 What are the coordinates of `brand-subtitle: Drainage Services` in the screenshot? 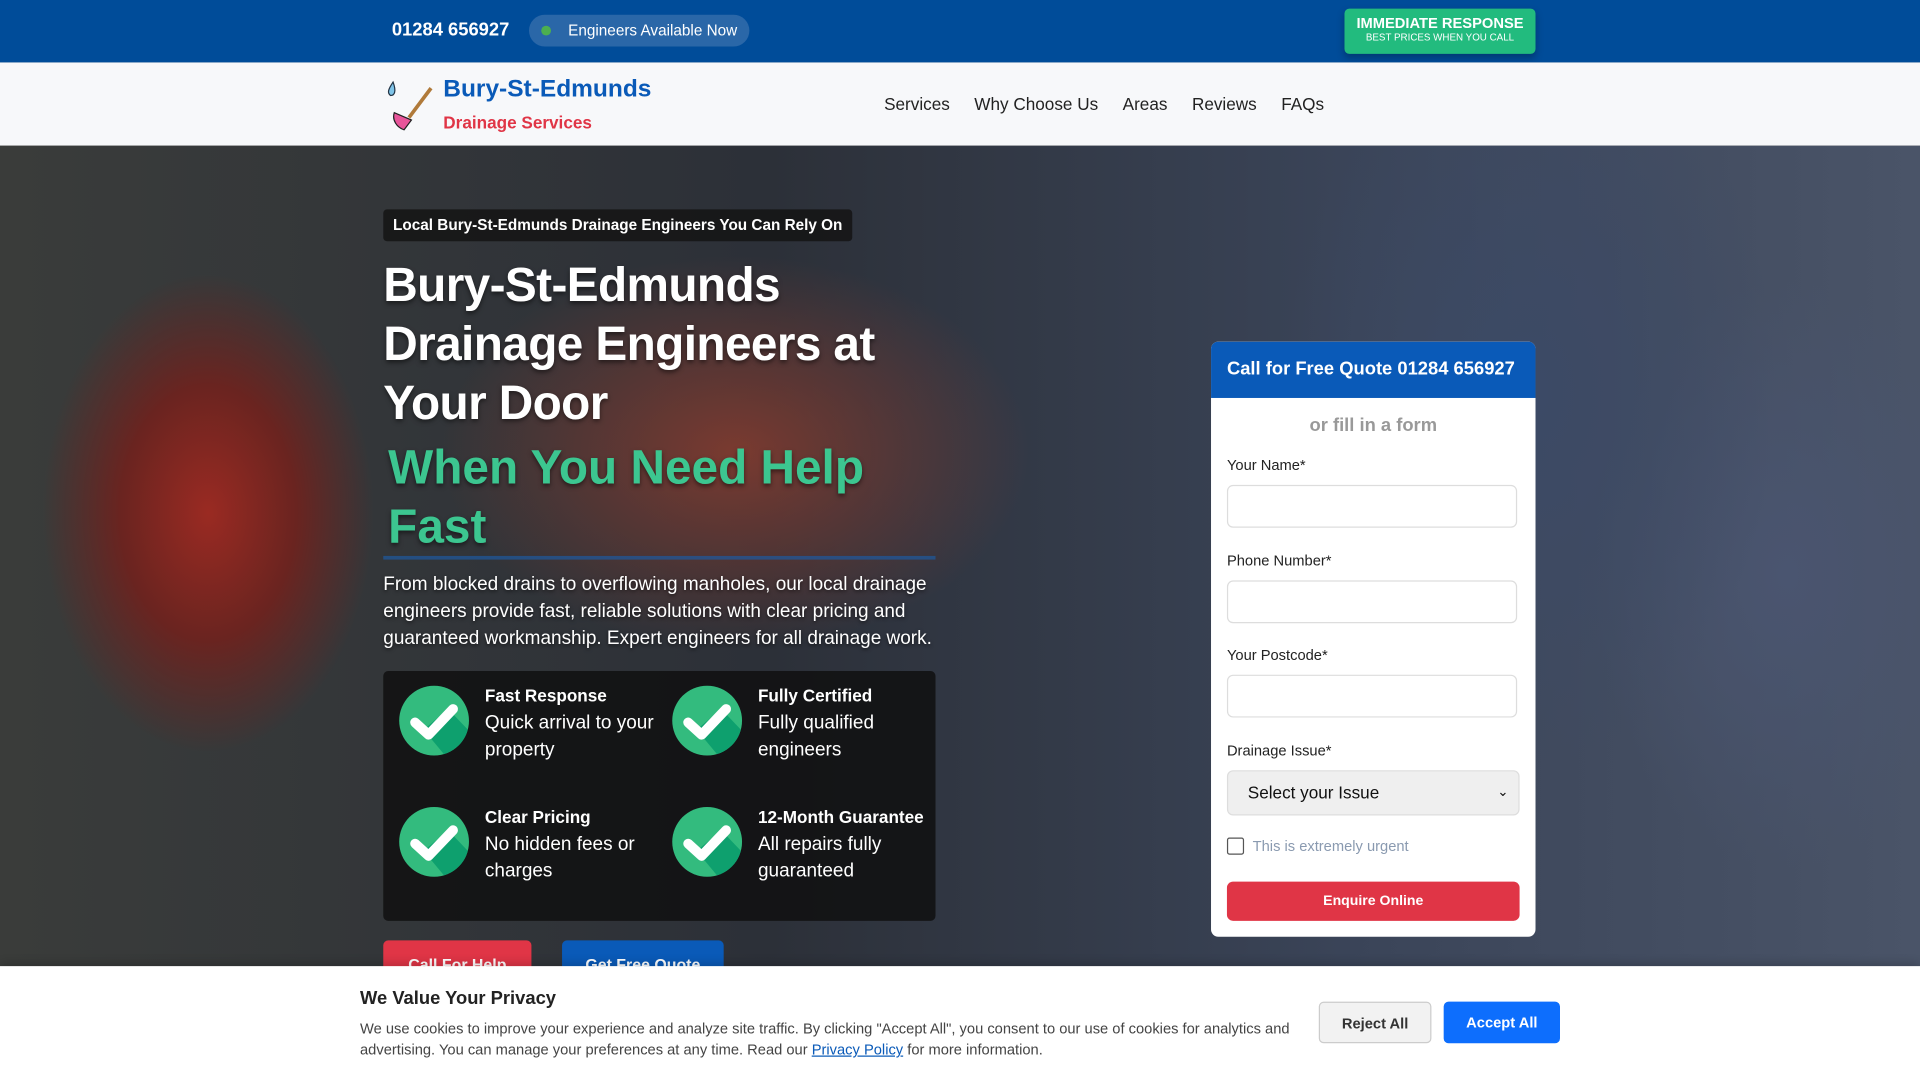 It's located at (517, 122).